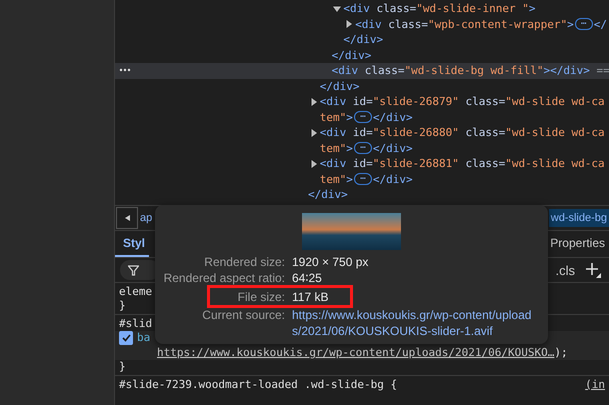 The width and height of the screenshot is (609, 405). Describe the element at coordinates (595, 384) in the screenshot. I see `source-link: (in` at that location.